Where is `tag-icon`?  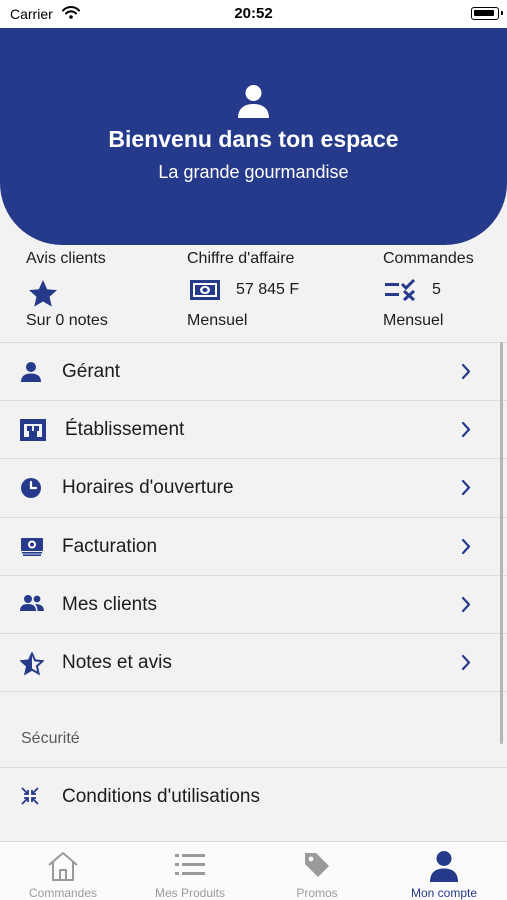 tag-icon is located at coordinates (317, 865).